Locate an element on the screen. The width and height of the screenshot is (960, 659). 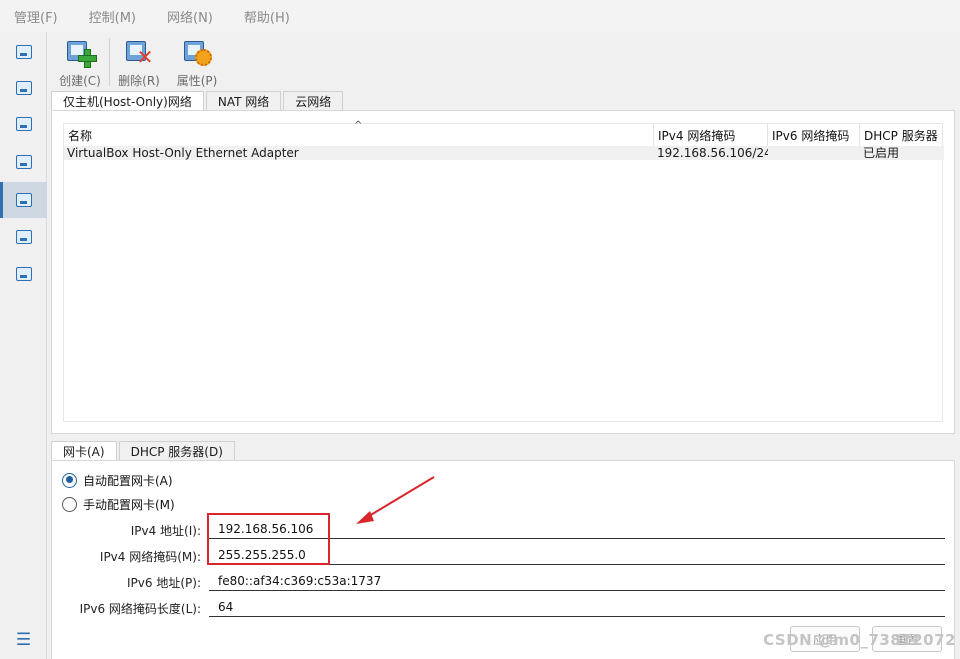
tab-dhcp-server: DHCP 服务器(D) is located at coordinates (176, 451).